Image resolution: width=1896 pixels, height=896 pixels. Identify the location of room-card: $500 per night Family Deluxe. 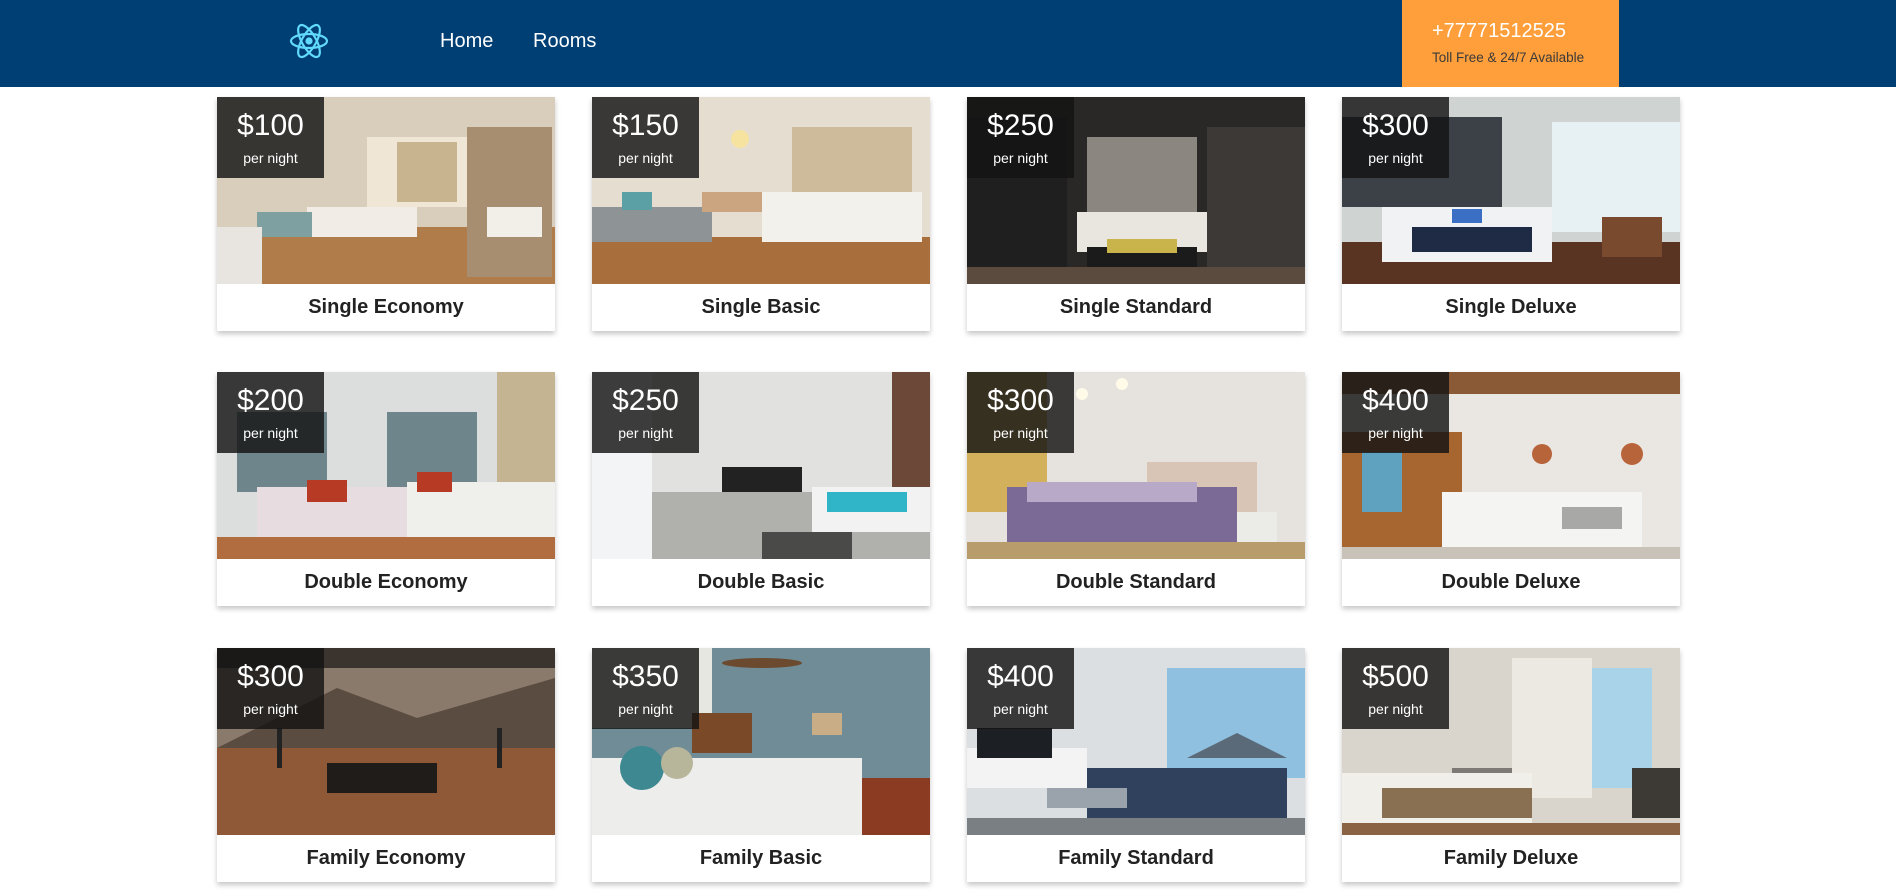
(1511, 765).